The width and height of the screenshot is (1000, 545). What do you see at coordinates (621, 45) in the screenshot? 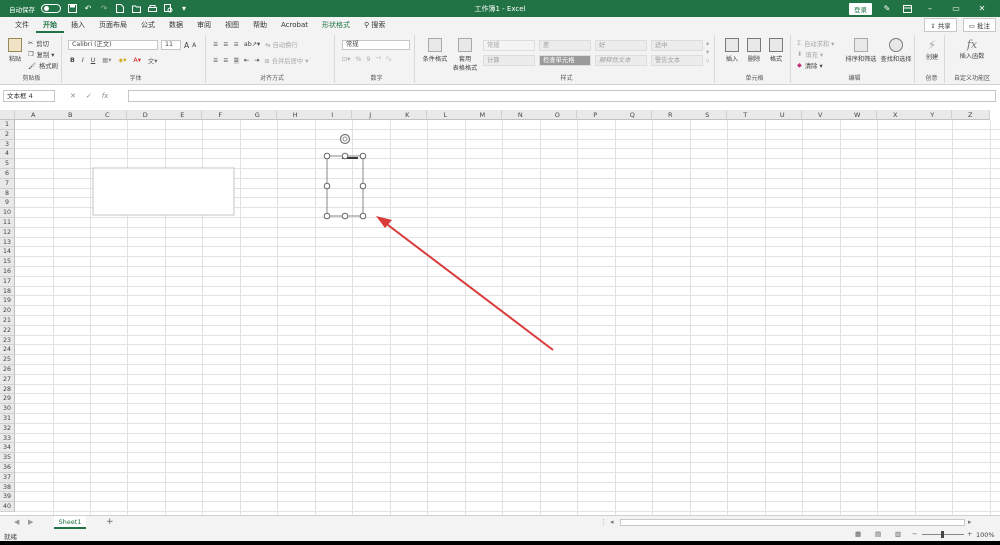
I see `style-good: 好` at bounding box center [621, 45].